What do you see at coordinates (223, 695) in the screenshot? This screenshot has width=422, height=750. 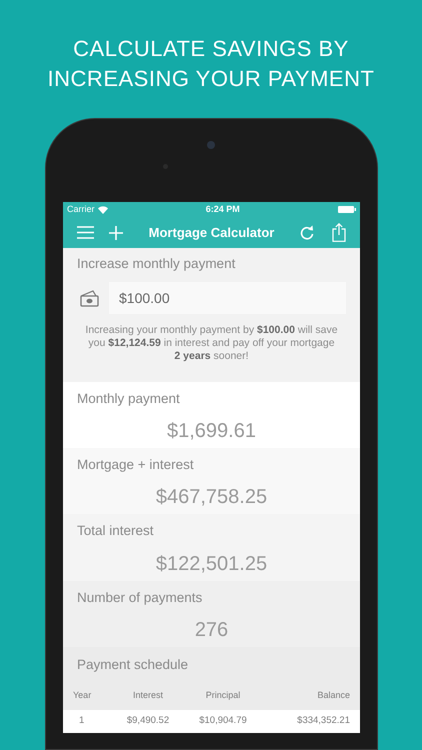 I see `column-header: Principal` at bounding box center [223, 695].